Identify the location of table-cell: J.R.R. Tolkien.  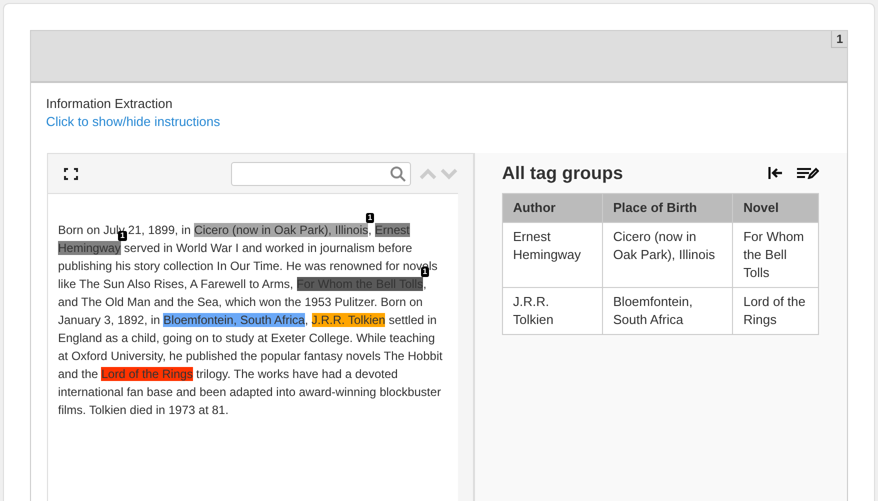
(552, 311).